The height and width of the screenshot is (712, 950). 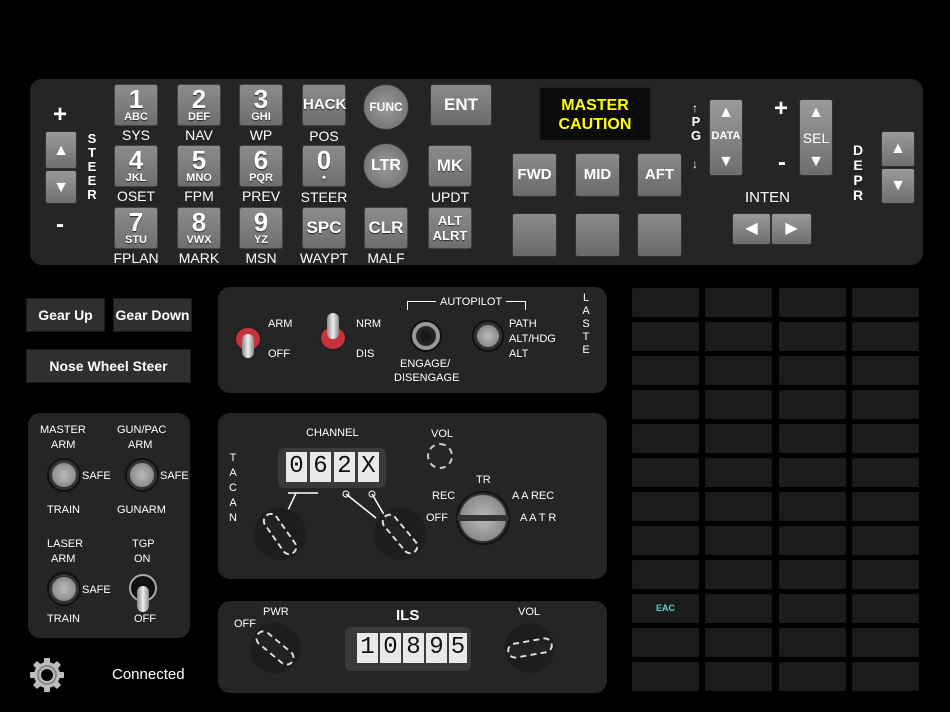 What do you see at coordinates (199, 228) in the screenshot?
I see `key-8-button: 8 VWX` at bounding box center [199, 228].